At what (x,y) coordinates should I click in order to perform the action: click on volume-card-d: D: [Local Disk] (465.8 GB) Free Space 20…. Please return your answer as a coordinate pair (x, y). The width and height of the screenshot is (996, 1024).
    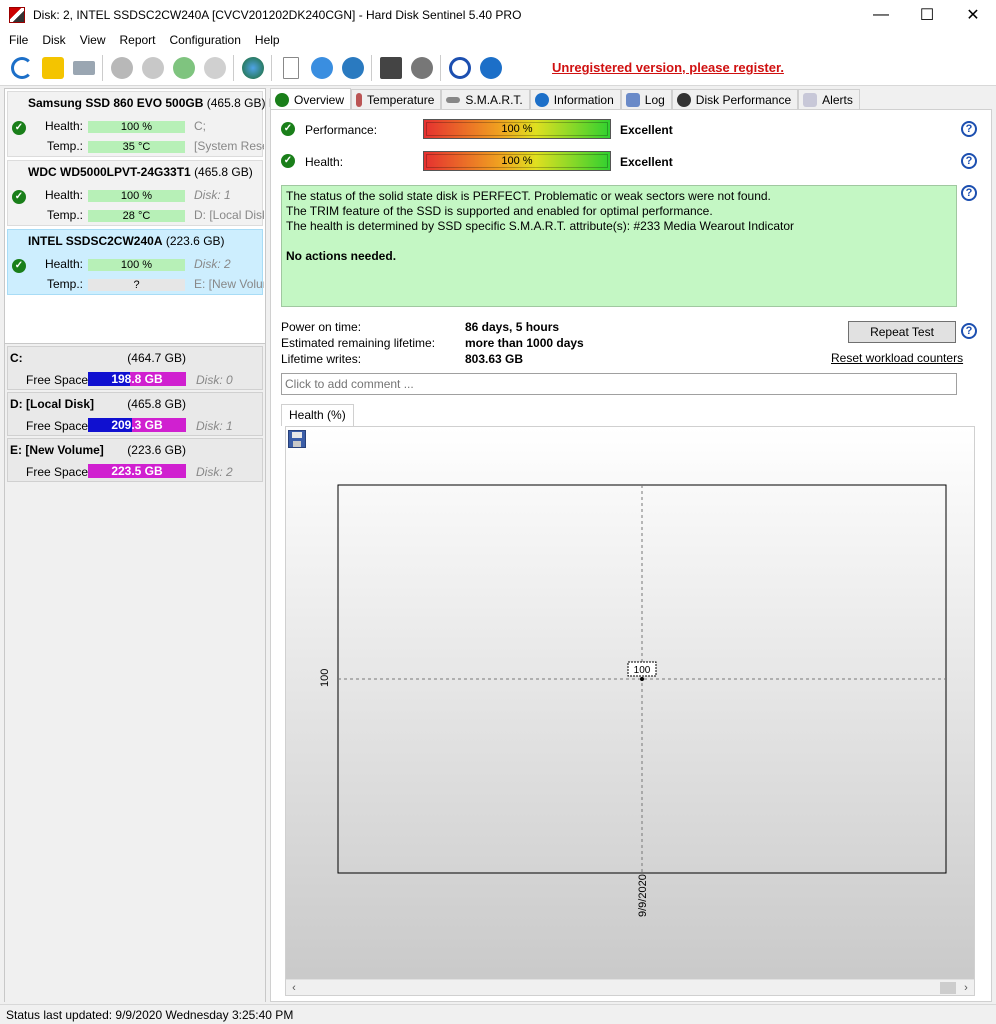
    Looking at the image, I should click on (135, 414).